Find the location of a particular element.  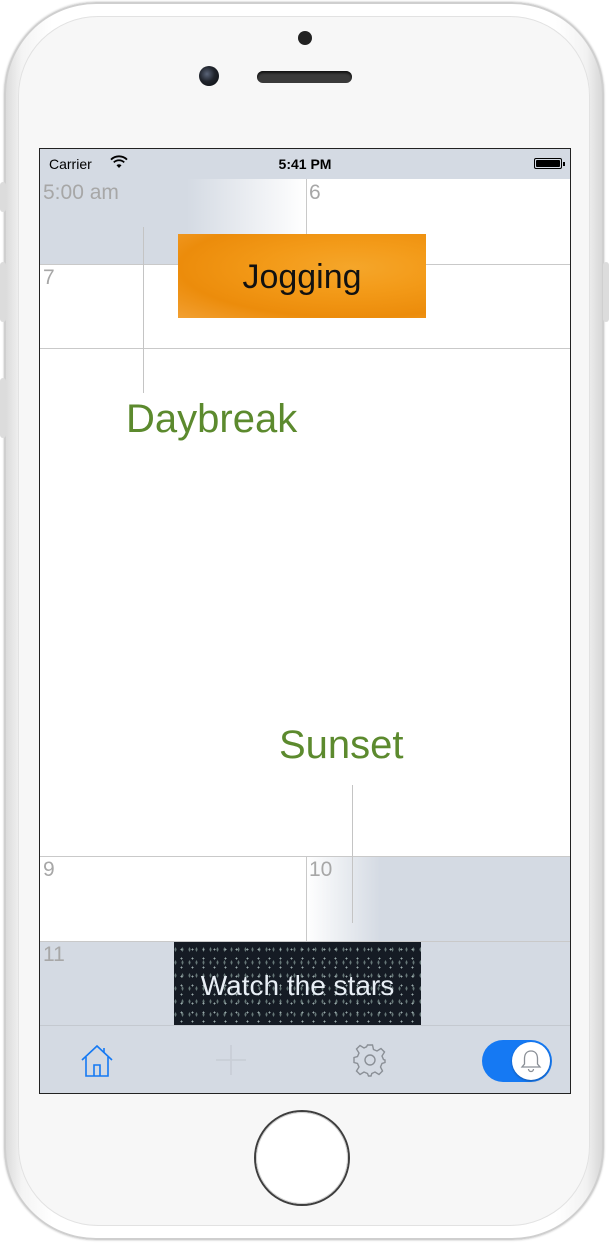

sunset-label: Sunset is located at coordinates (341, 745).